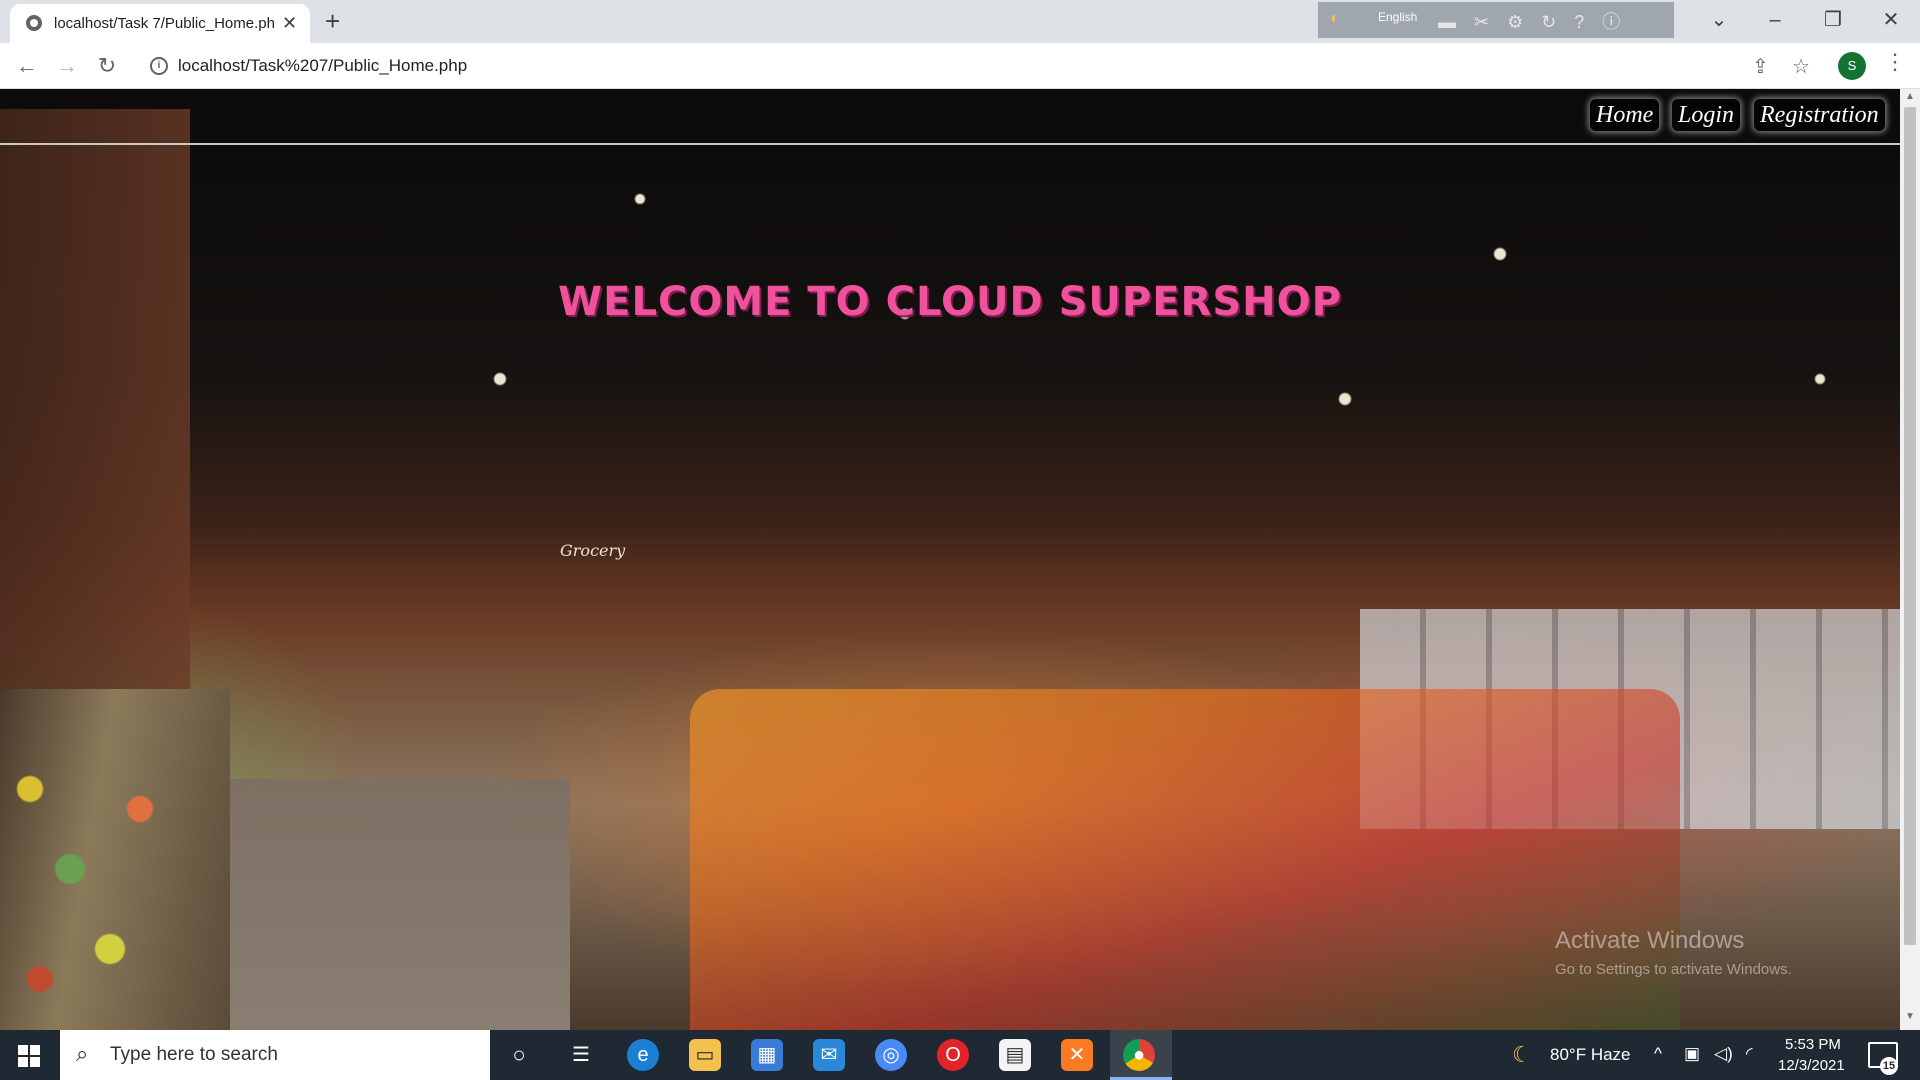 Image resolution: width=1920 pixels, height=1080 pixels. What do you see at coordinates (953, 1055) in the screenshot?
I see `opera-icon: O` at bounding box center [953, 1055].